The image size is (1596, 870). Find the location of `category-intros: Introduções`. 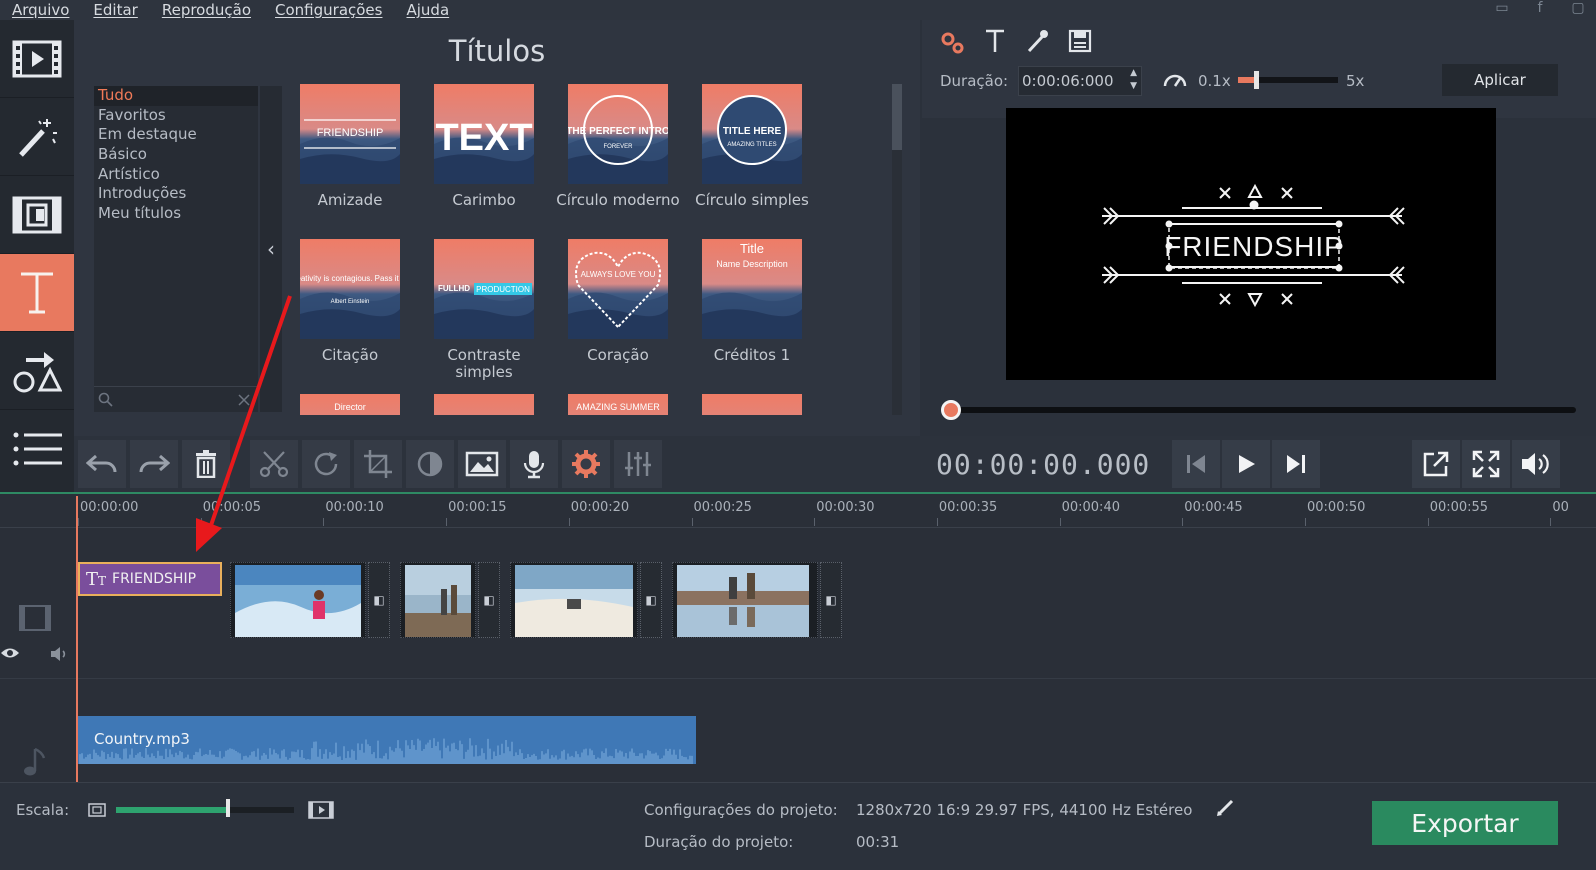

category-intros: Introduções is located at coordinates (176, 194).